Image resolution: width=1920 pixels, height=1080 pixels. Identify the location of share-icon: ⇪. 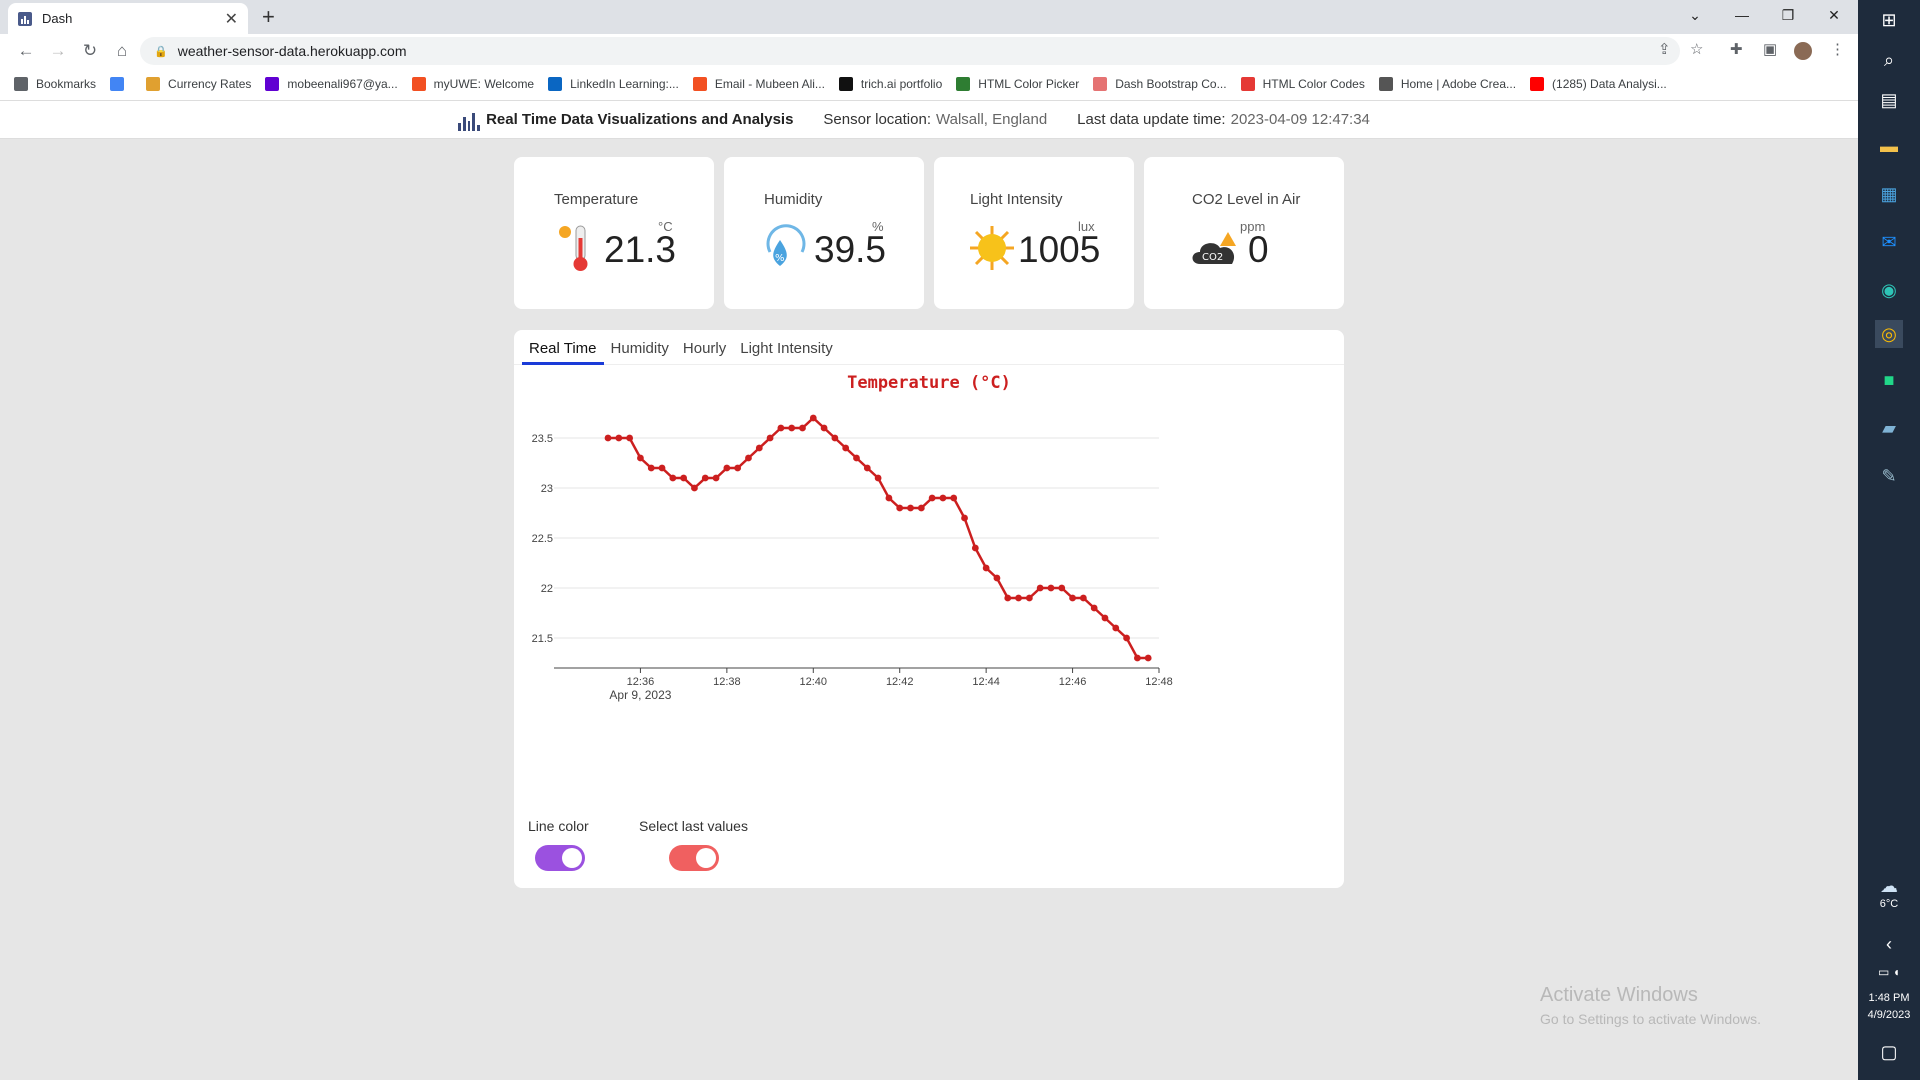
(1664, 49).